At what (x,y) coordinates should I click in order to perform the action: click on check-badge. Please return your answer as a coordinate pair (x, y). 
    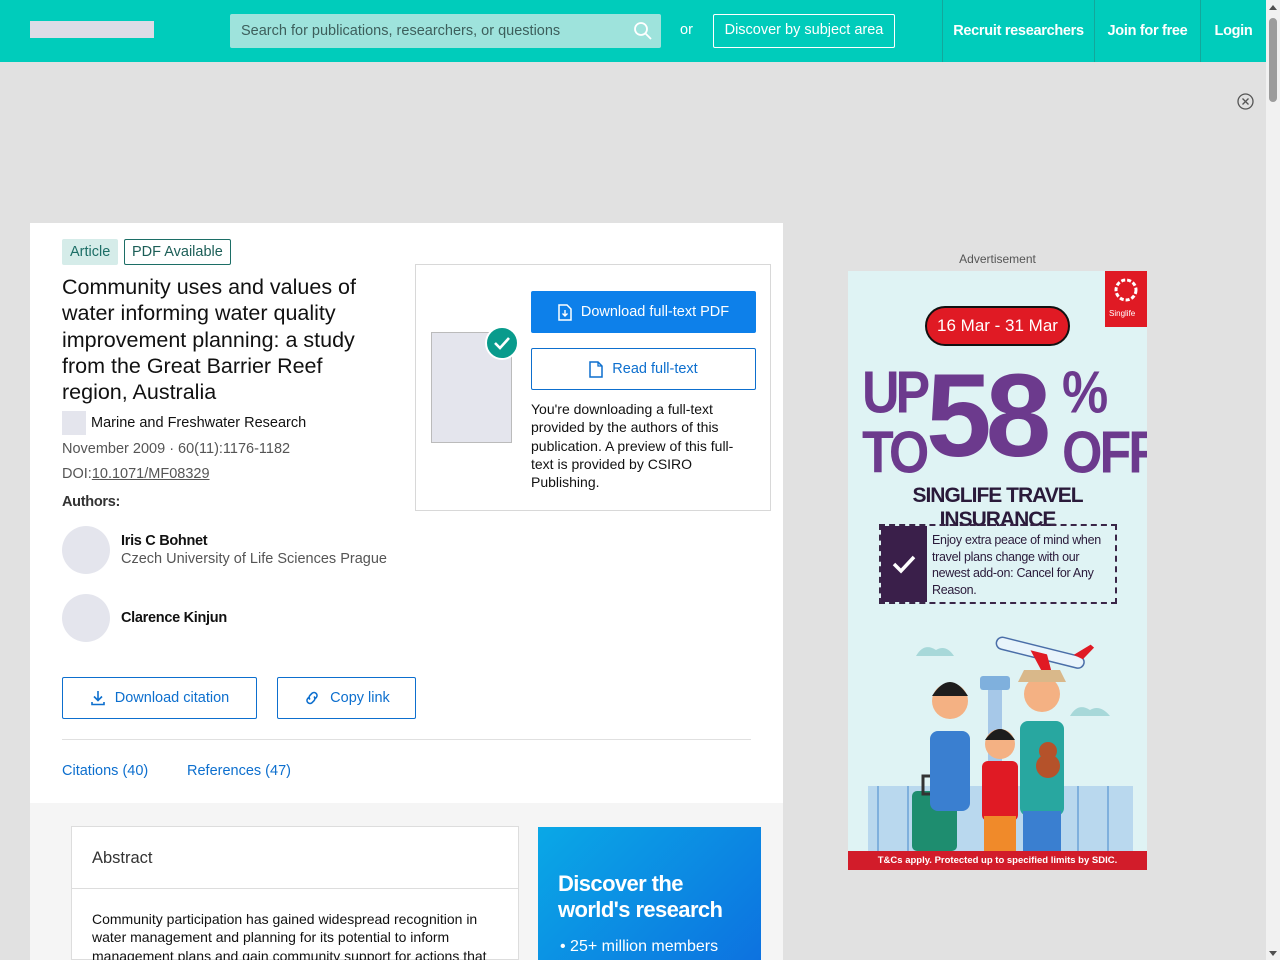
    Looking at the image, I should click on (502, 343).